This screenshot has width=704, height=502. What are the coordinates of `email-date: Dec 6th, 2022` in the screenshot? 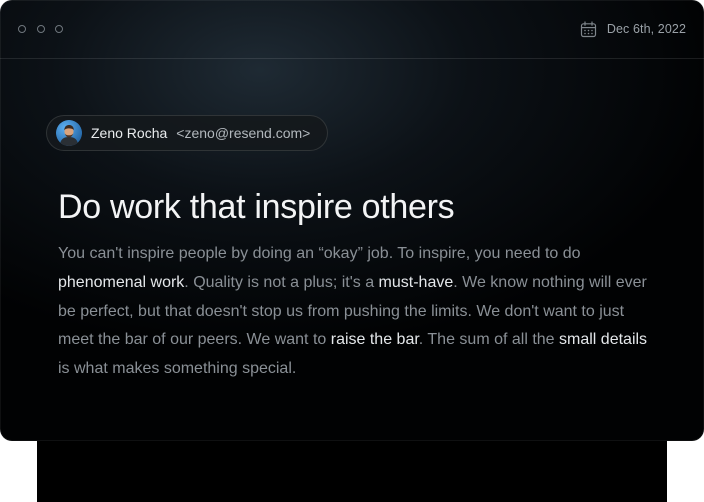 It's located at (646, 29).